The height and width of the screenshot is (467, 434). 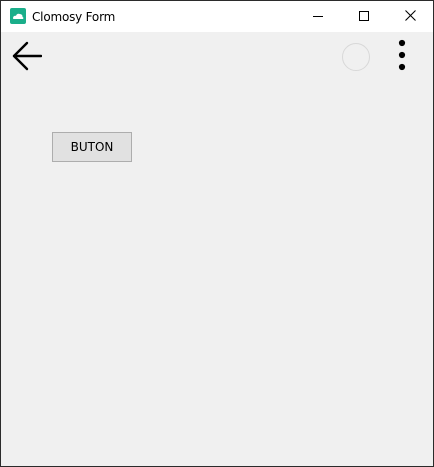 I want to click on arrow-left-icon, so click(x=27, y=58).